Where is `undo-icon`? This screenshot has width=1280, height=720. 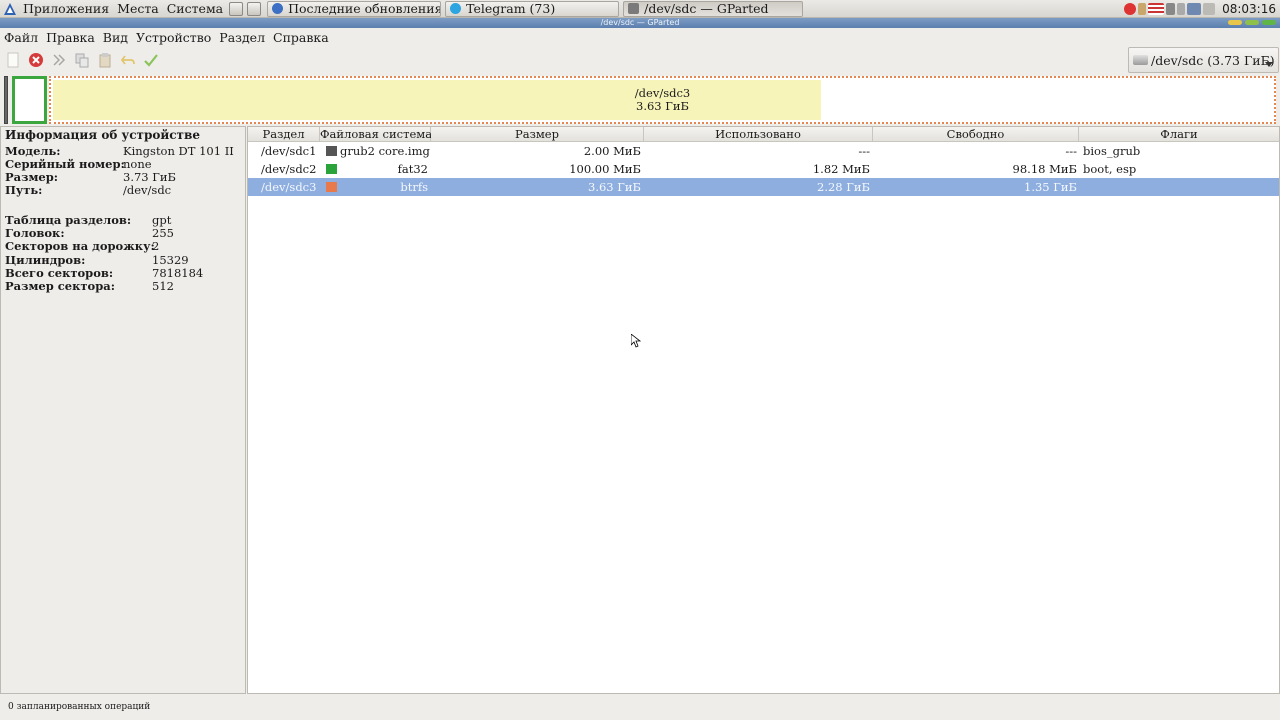
undo-icon is located at coordinates (128, 60).